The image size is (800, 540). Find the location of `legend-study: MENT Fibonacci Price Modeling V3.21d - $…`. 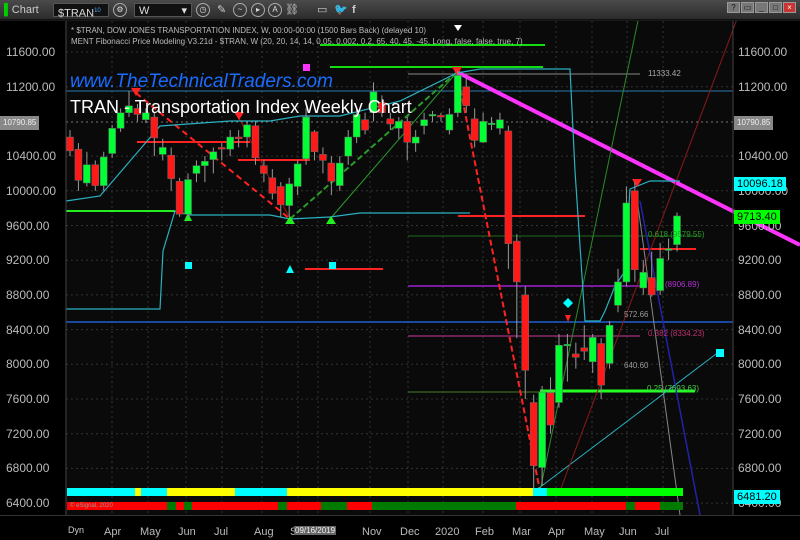

legend-study: MENT Fibonacci Price Modeling V3.21d - $… is located at coordinates (297, 41).